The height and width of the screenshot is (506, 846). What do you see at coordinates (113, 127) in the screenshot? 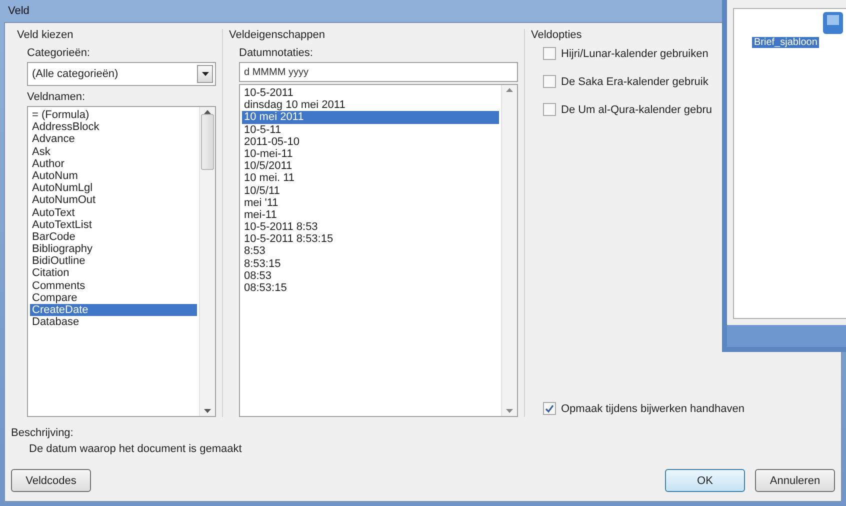
I see `list-item: AddressBlock` at bounding box center [113, 127].